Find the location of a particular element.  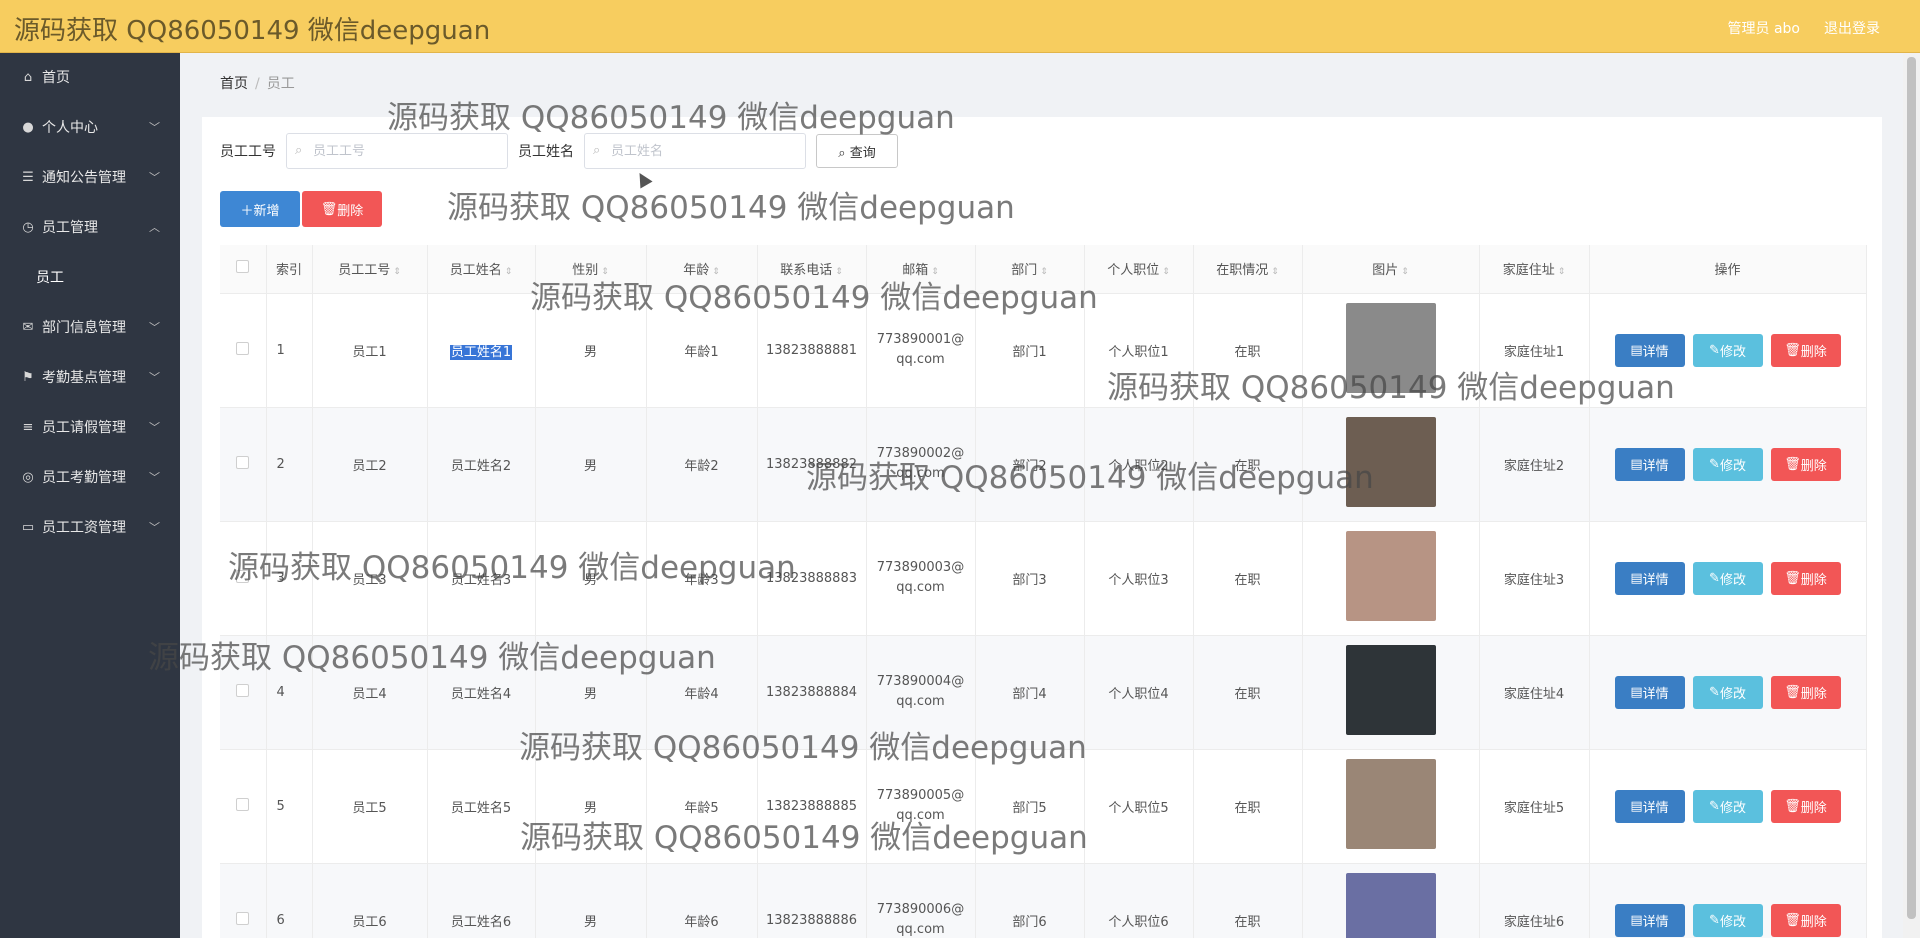

col-gender: 性别 ⇕ is located at coordinates (591, 269).